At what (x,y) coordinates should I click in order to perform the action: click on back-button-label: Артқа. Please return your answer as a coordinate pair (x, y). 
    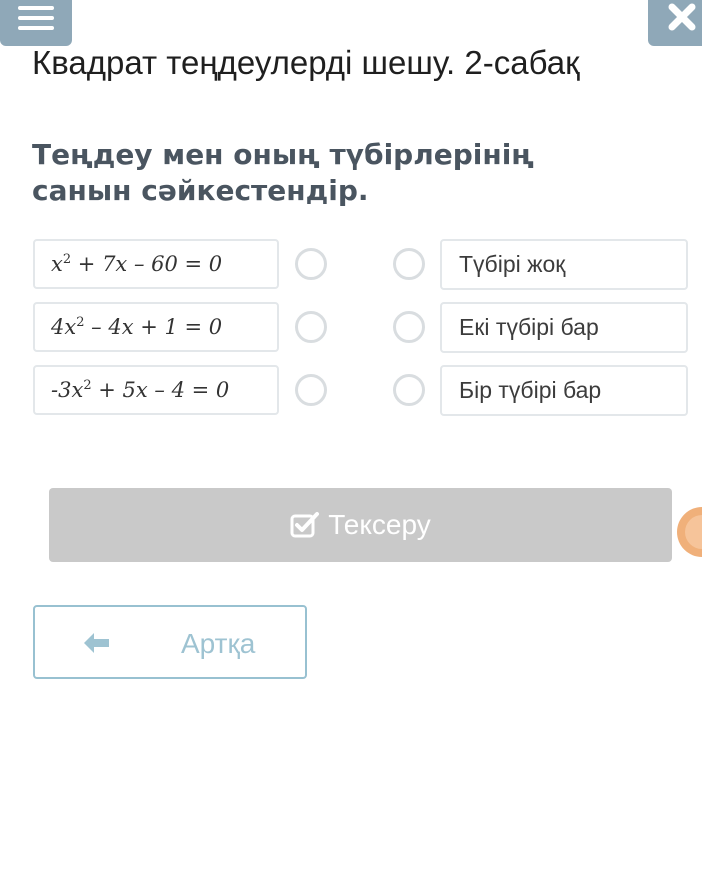
    Looking at the image, I should click on (218, 643).